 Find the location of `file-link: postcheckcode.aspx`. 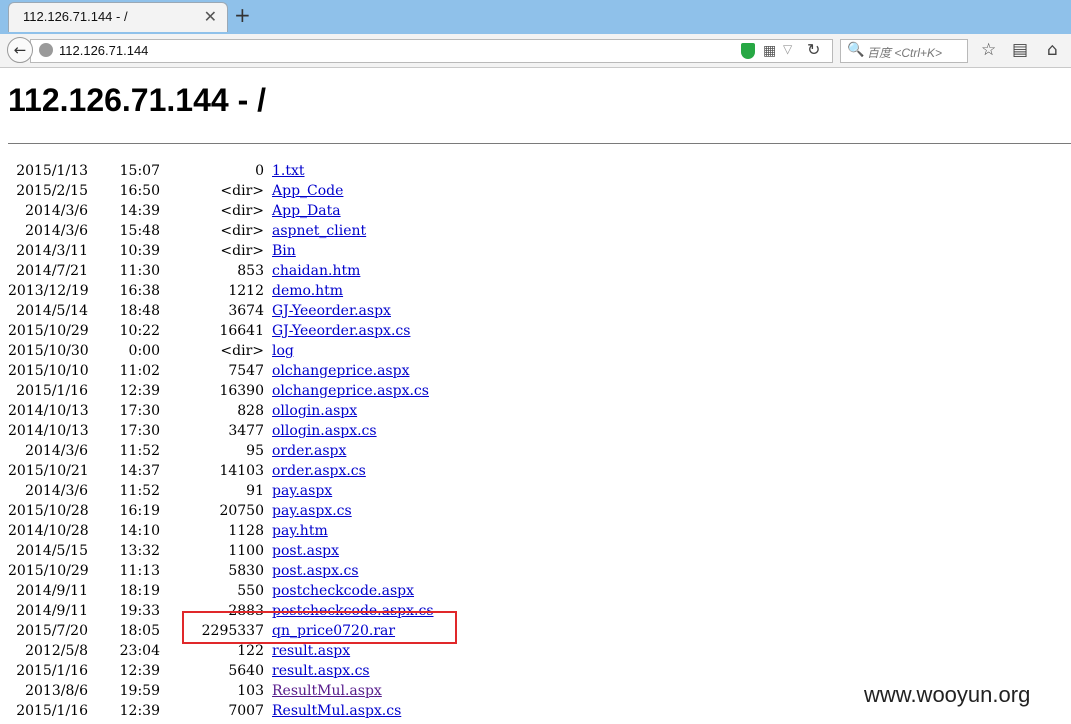

file-link: postcheckcode.aspx is located at coordinates (343, 591).